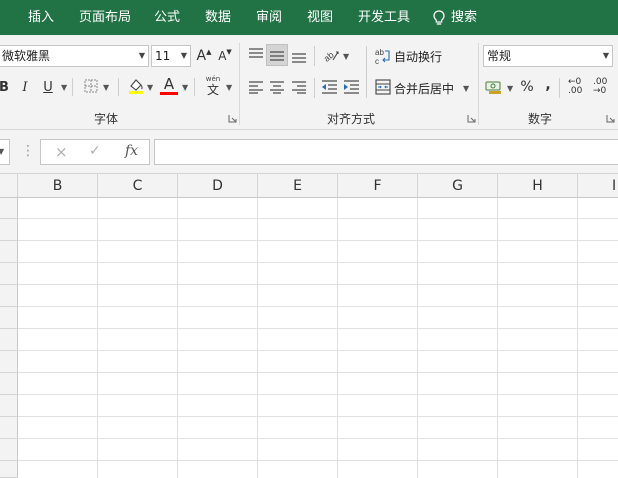 Image resolution: width=618 pixels, height=478 pixels. I want to click on lightbulb-icon, so click(439, 18).